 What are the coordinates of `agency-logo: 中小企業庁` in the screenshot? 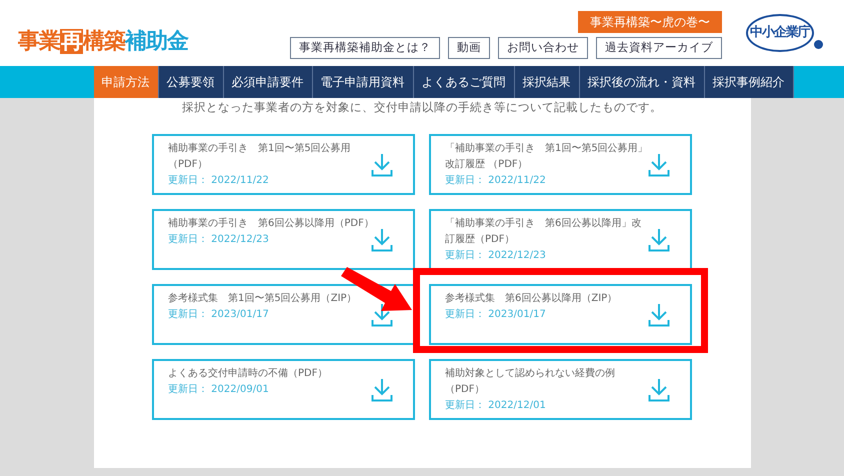 It's located at (780, 33).